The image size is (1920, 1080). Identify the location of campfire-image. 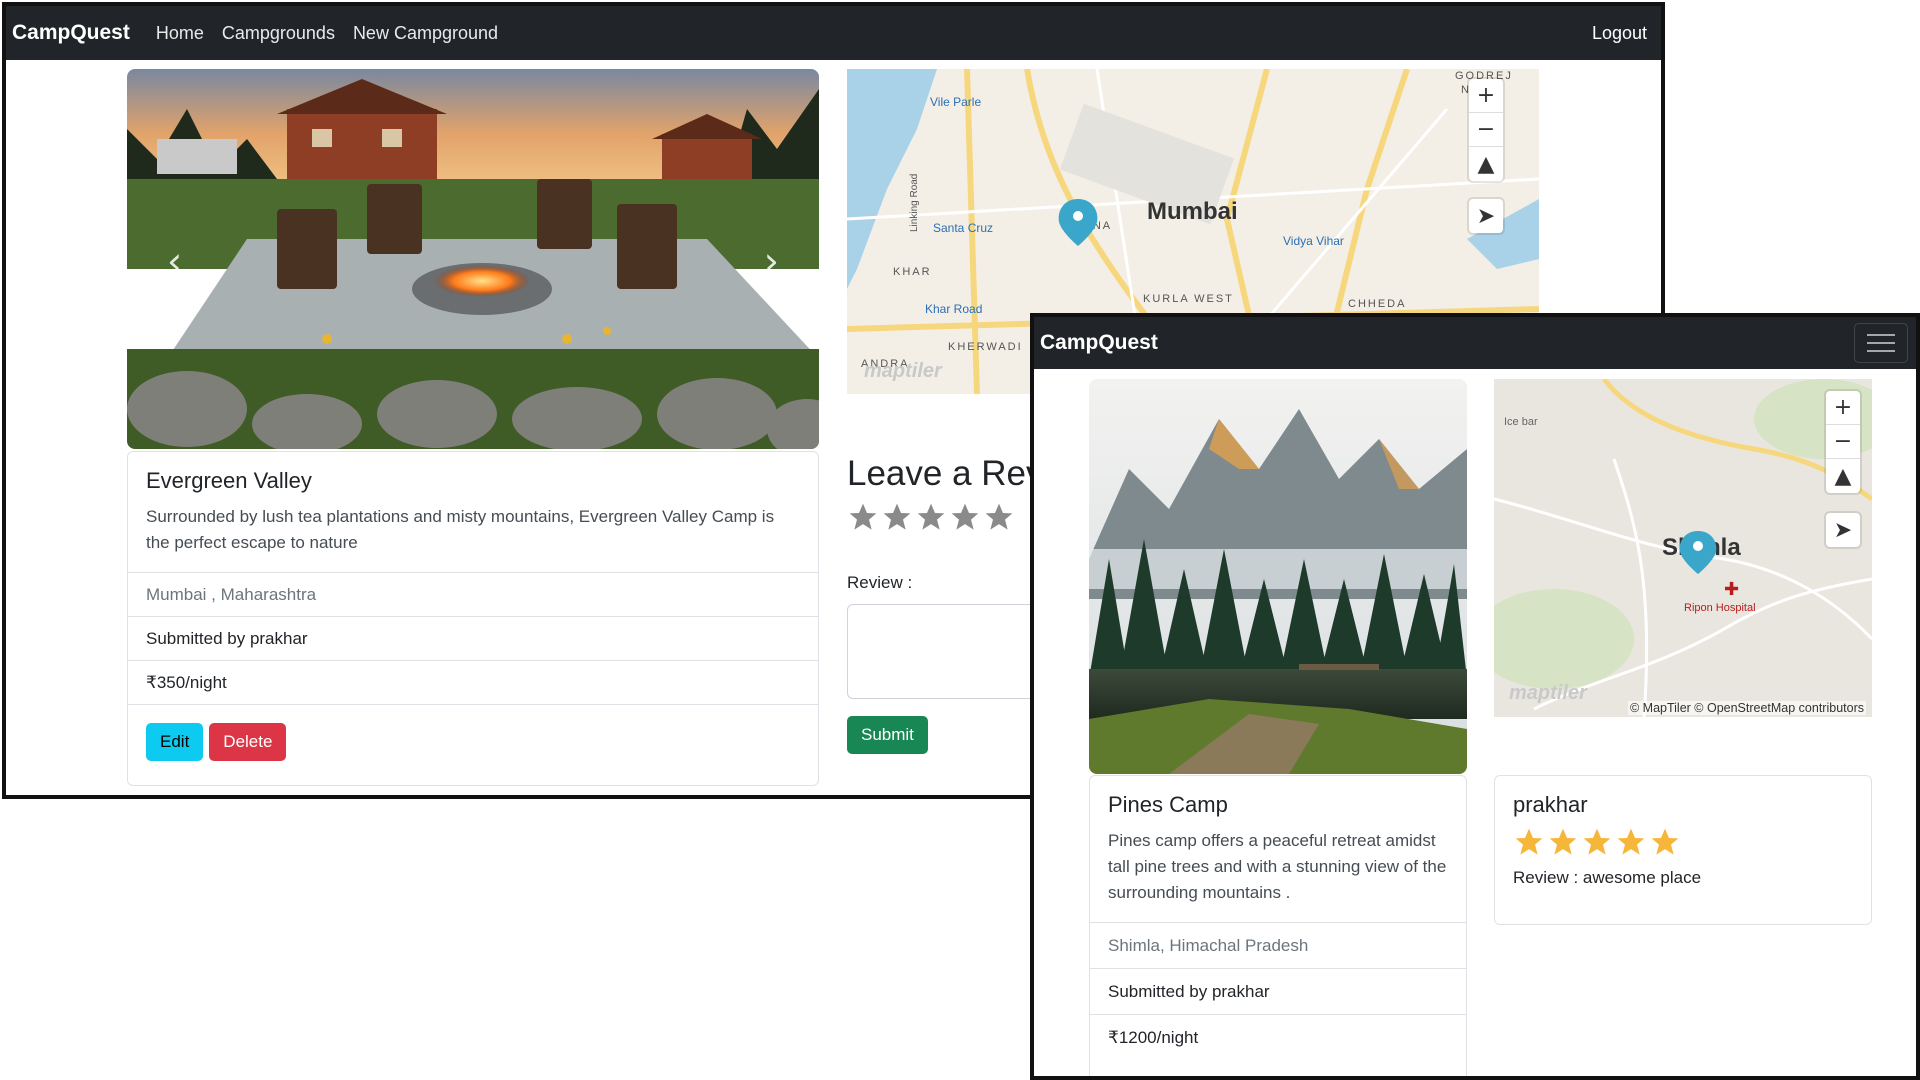
(473, 259).